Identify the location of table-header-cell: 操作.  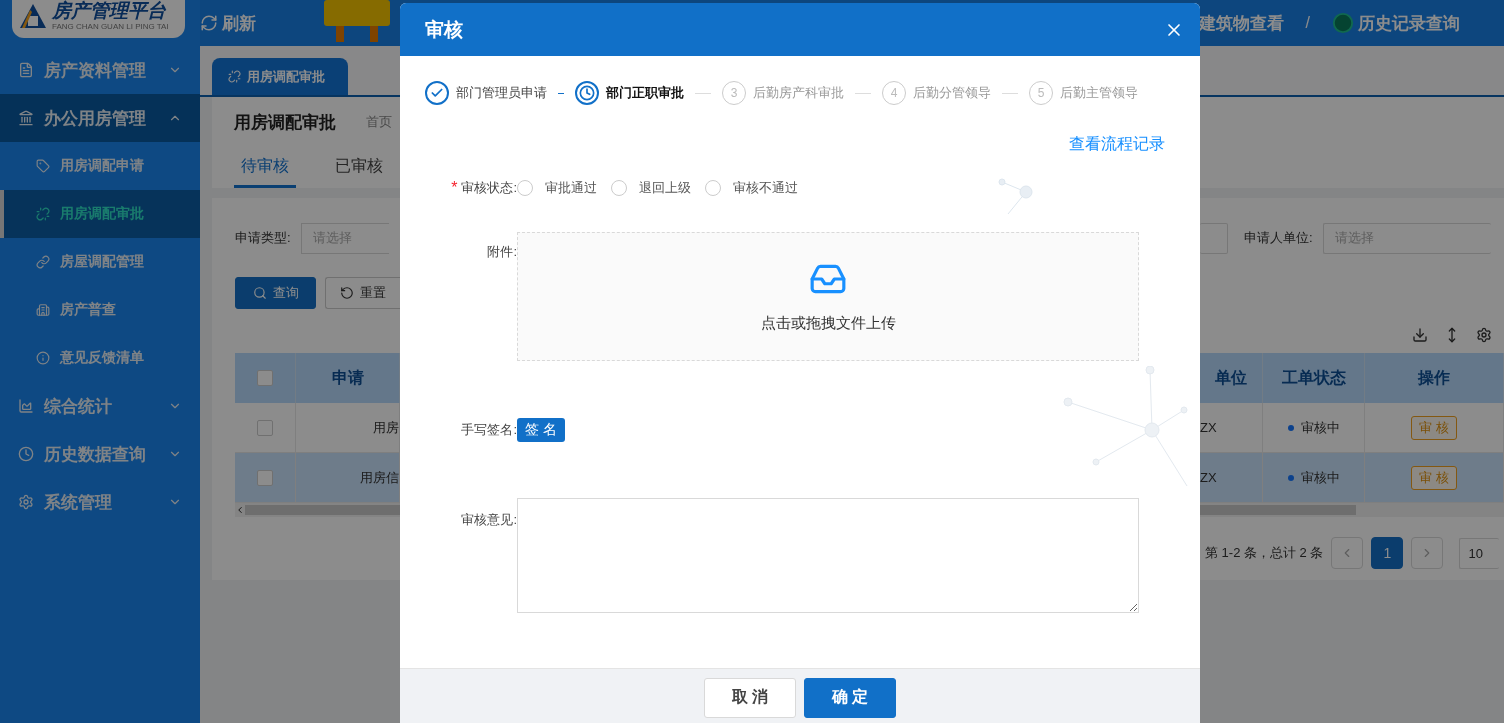
(1434, 378).